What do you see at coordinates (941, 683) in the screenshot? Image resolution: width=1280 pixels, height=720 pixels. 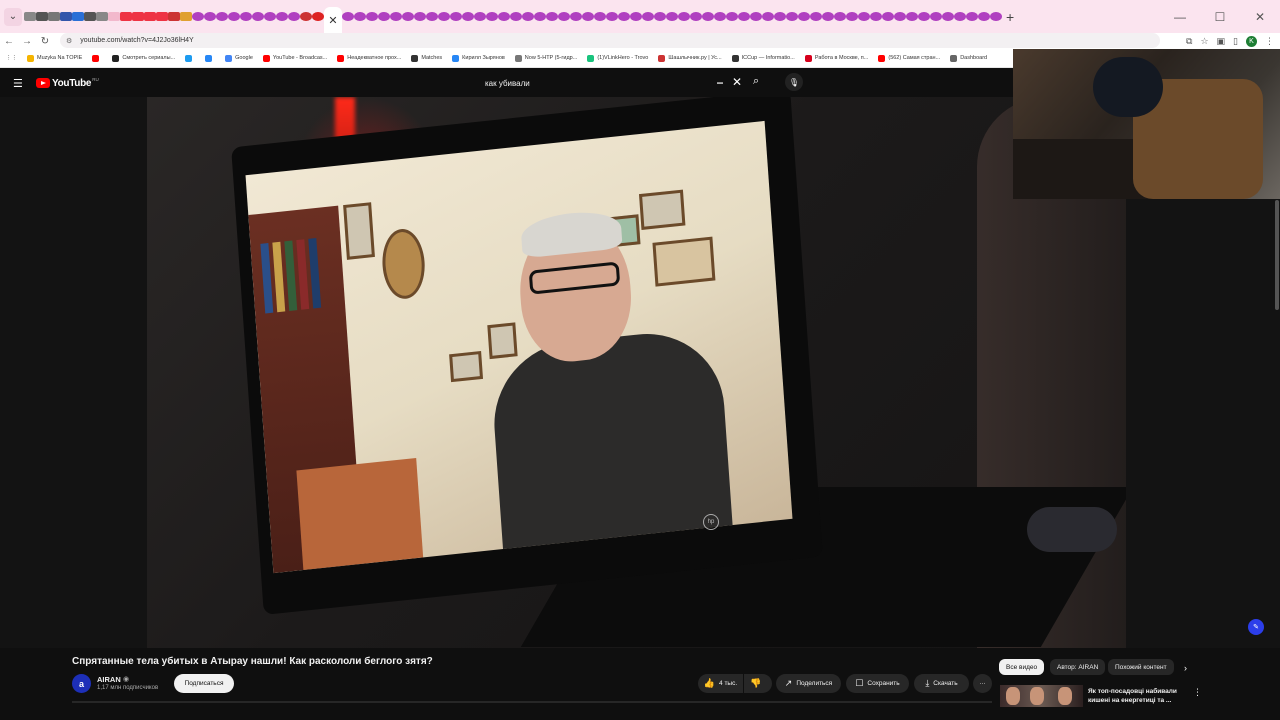 I see `download-button: ⤓ Скачать` at bounding box center [941, 683].